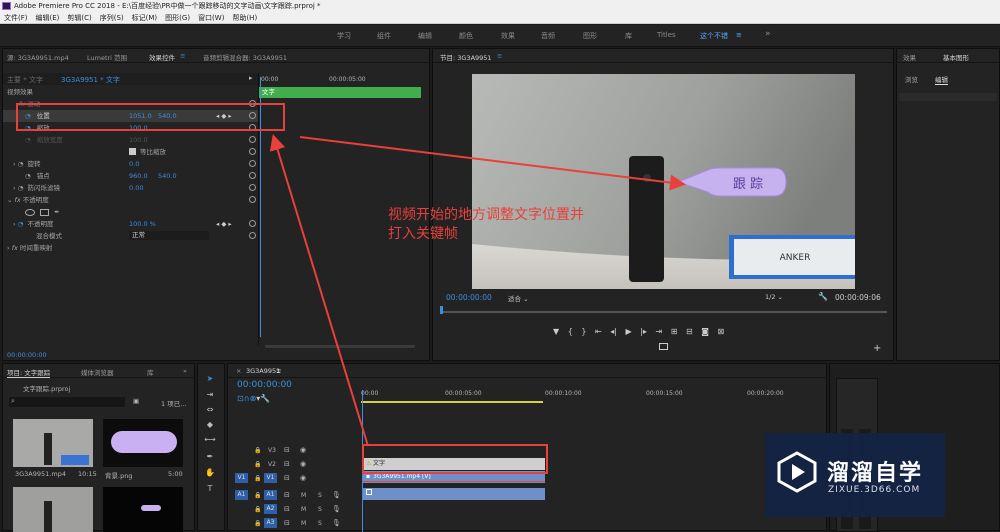 The height and width of the screenshot is (532, 1000). What do you see at coordinates (486, 225) in the screenshot?
I see `annotation-text: 视频开始的地方调整文字位置并 打入关键帧` at bounding box center [486, 225].